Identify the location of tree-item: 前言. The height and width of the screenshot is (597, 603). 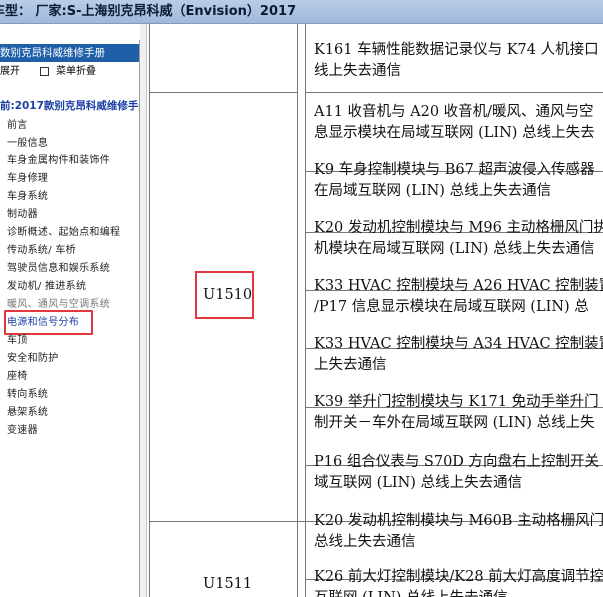
(17, 126).